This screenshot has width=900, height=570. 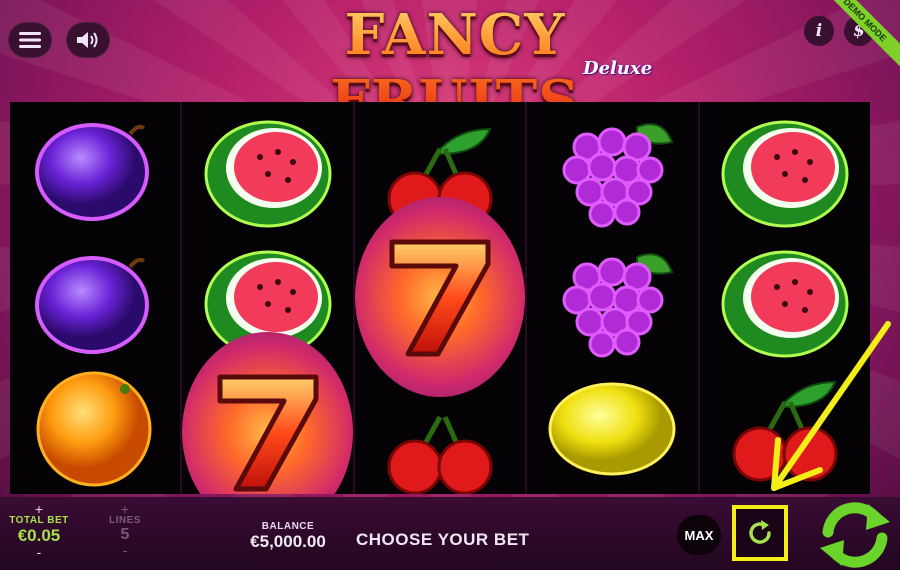 I want to click on hamburger-menu-icon, so click(x=30, y=40).